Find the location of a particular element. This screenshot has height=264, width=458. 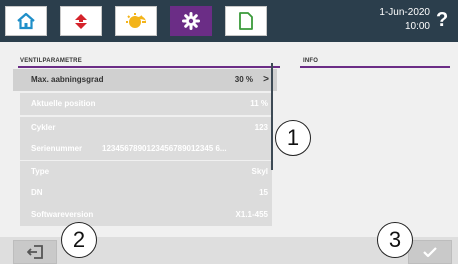

sun-icon is located at coordinates (136, 20).